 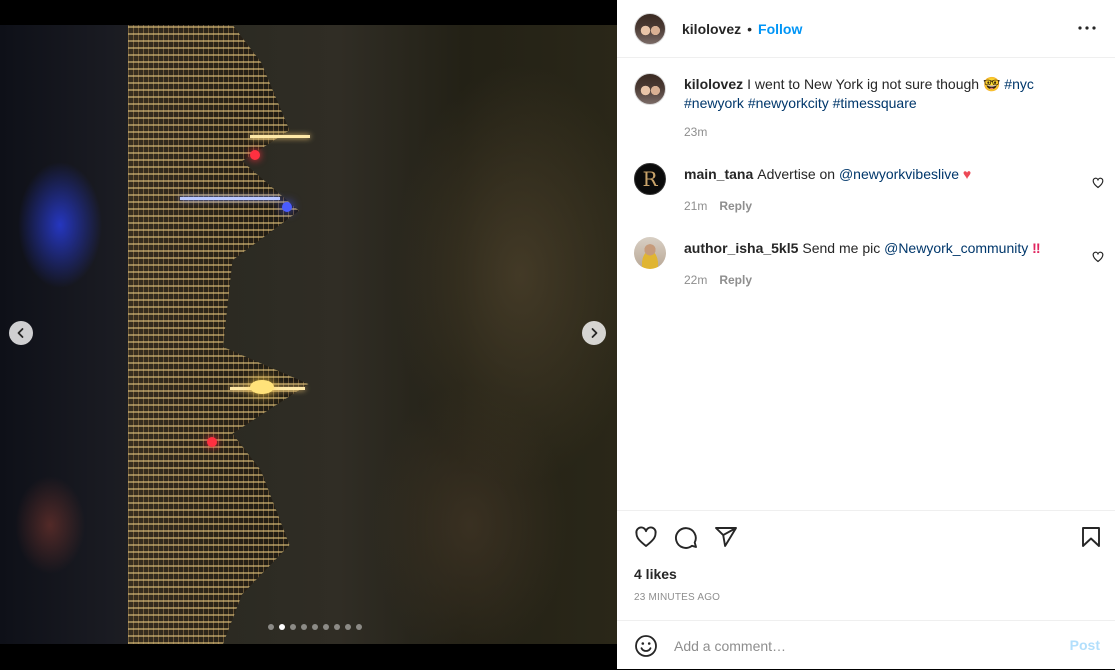 I want to click on next-photo-button, so click(x=594, y=333).